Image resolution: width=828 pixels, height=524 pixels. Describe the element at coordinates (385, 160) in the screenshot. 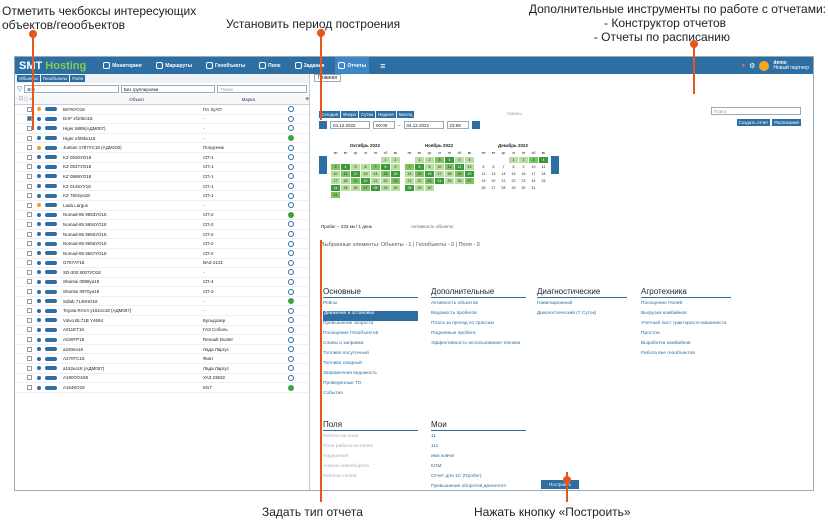

I see `calendar-day: 1` at that location.